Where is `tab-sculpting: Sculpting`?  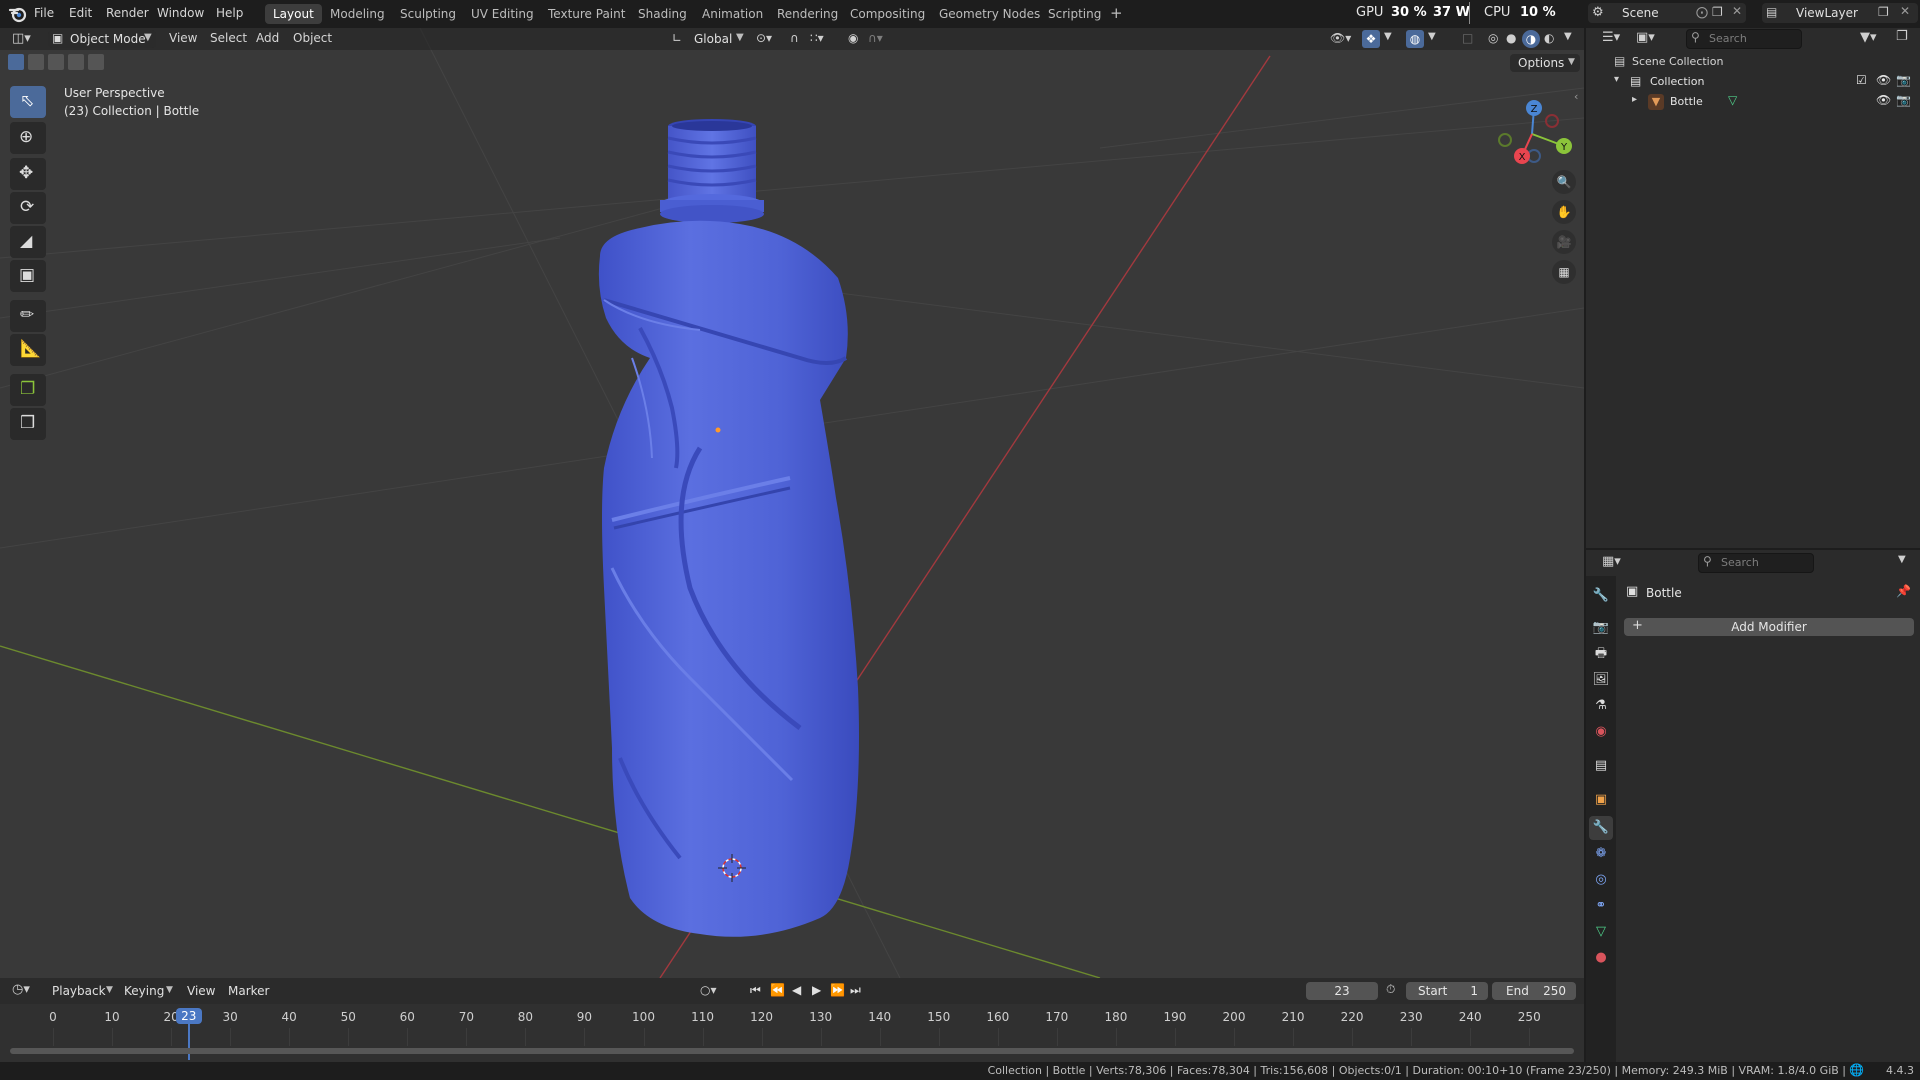 tab-sculpting: Sculpting is located at coordinates (428, 14).